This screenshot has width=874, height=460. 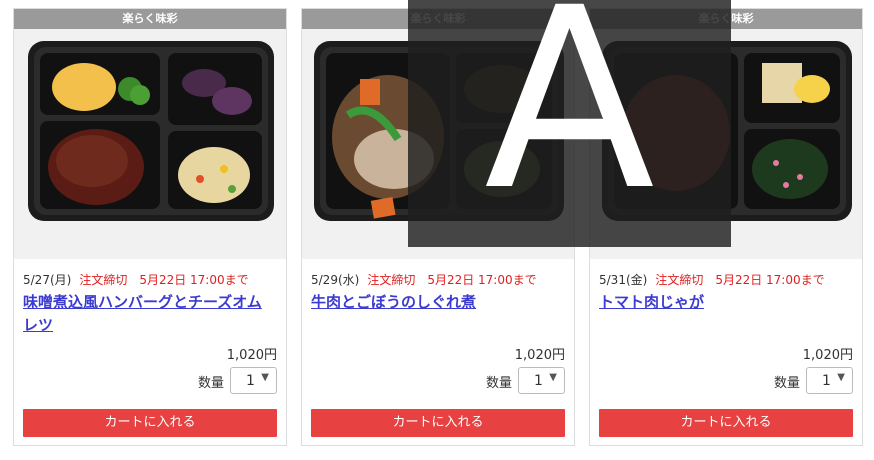 What do you see at coordinates (724, 302) in the screenshot?
I see `product-title-link: トマト肉じゃが` at bounding box center [724, 302].